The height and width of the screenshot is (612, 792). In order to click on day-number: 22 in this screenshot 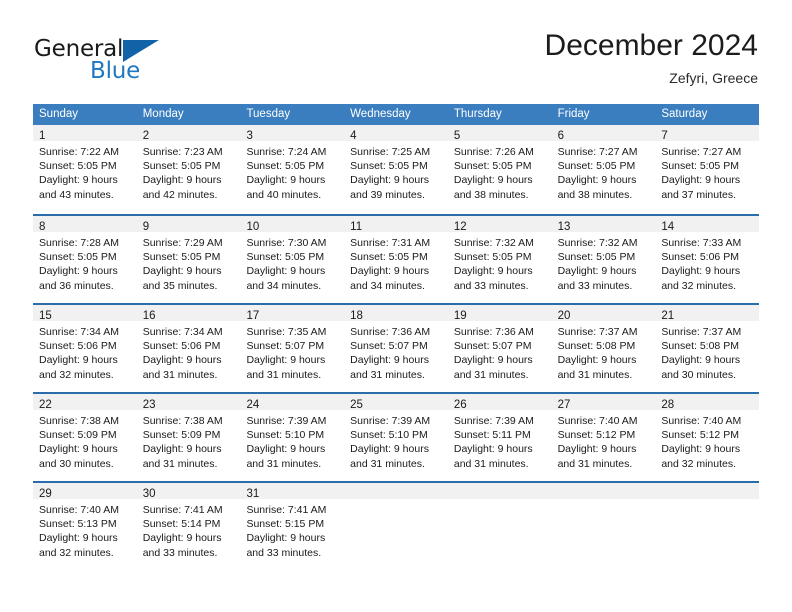, I will do `click(45, 405)`.